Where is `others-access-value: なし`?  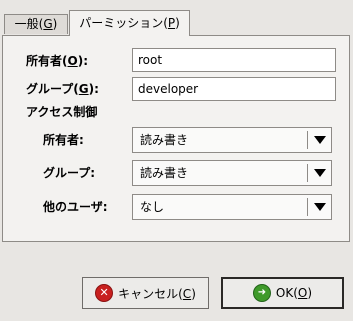
others-access-value: なし is located at coordinates (152, 207).